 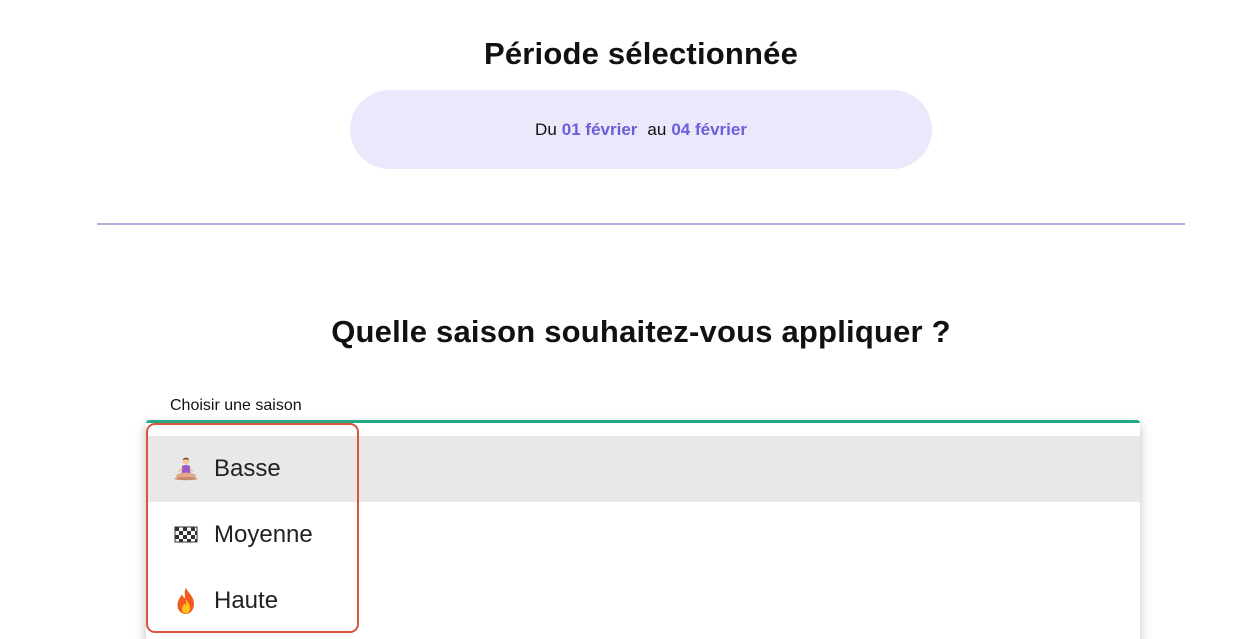 What do you see at coordinates (246, 600) in the screenshot?
I see `season-option-label: Haute` at bounding box center [246, 600].